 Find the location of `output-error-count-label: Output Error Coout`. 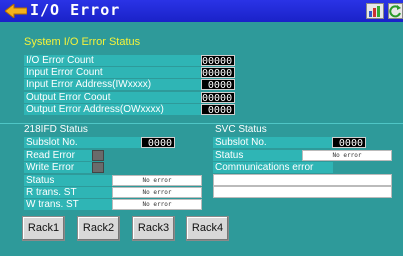

output-error-count-label: Output Error Coout is located at coordinates (113, 97).